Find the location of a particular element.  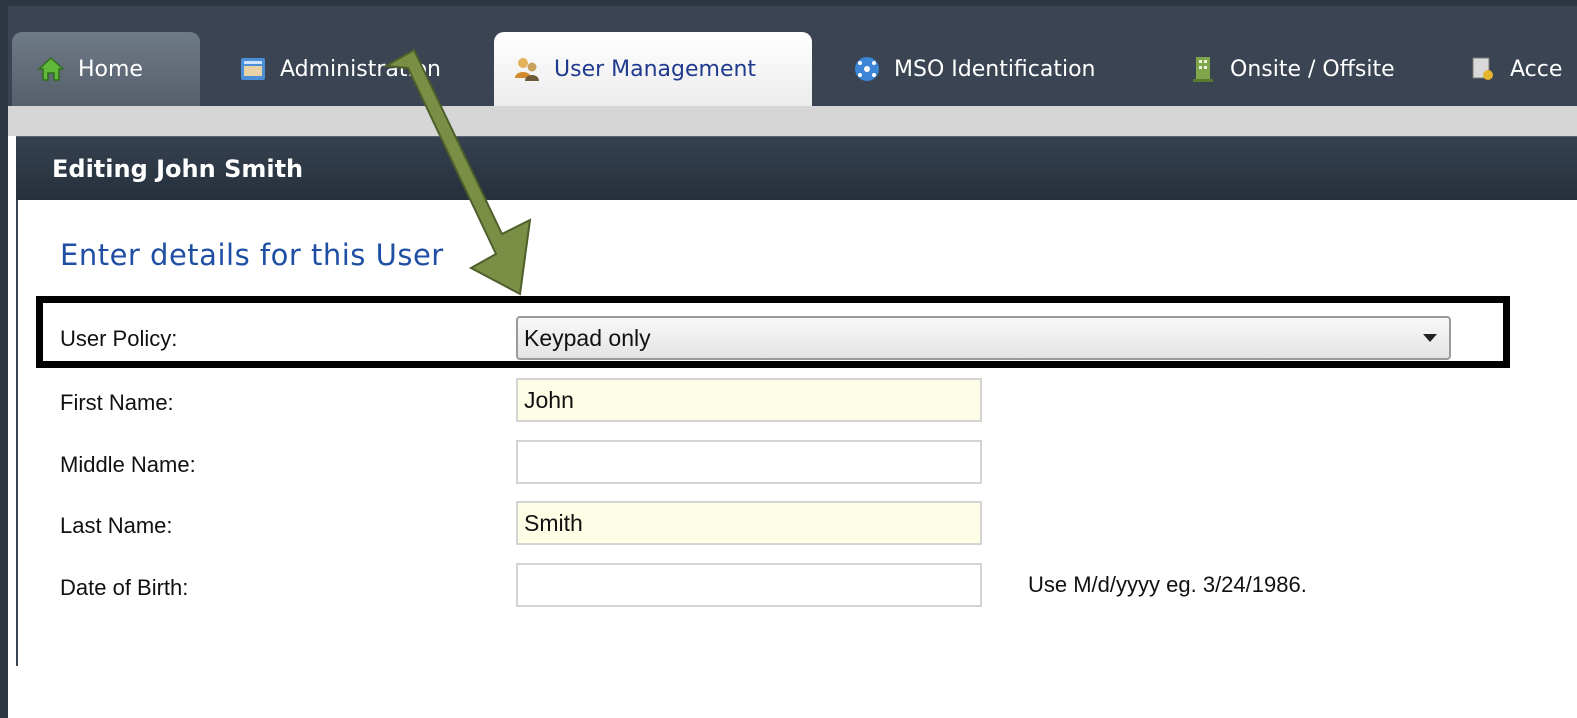

tab-label: Acce is located at coordinates (1536, 69).